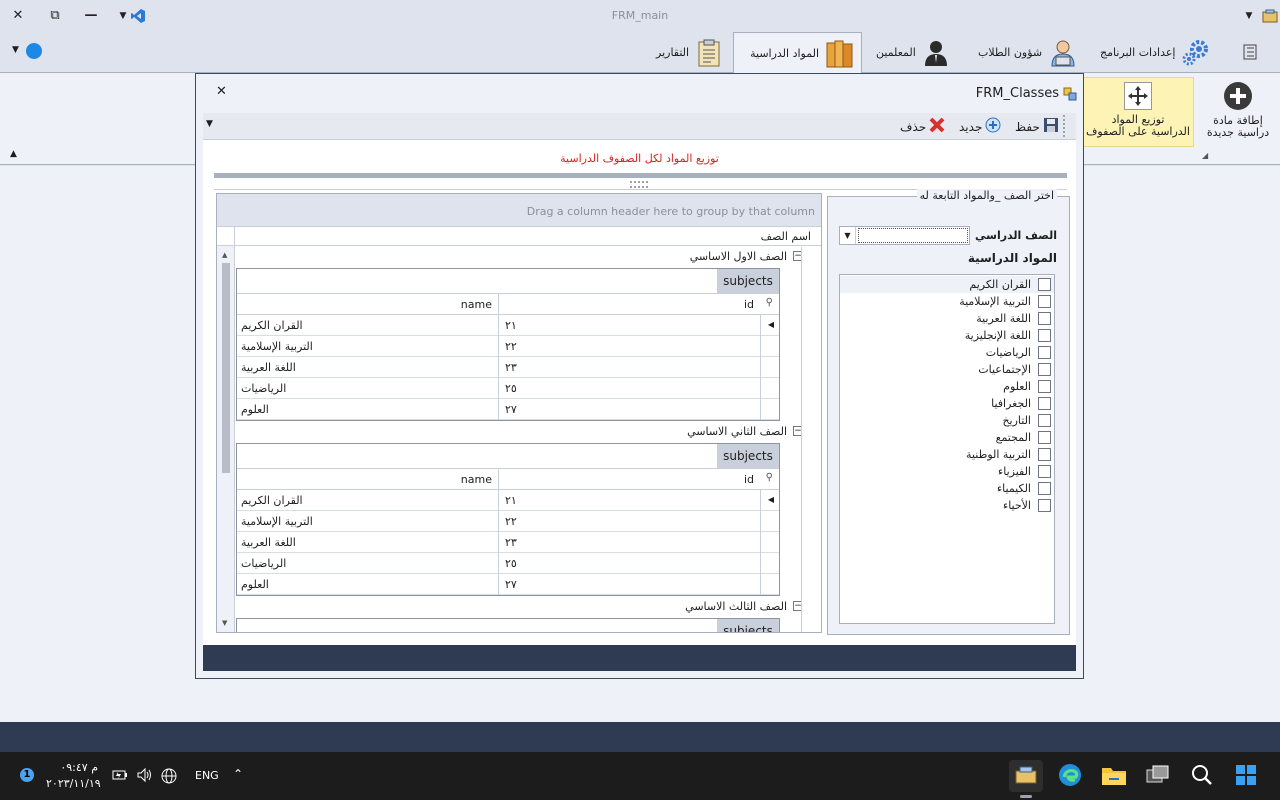  Describe the element at coordinates (1070, 776) in the screenshot. I see `taskbar-edge` at that location.